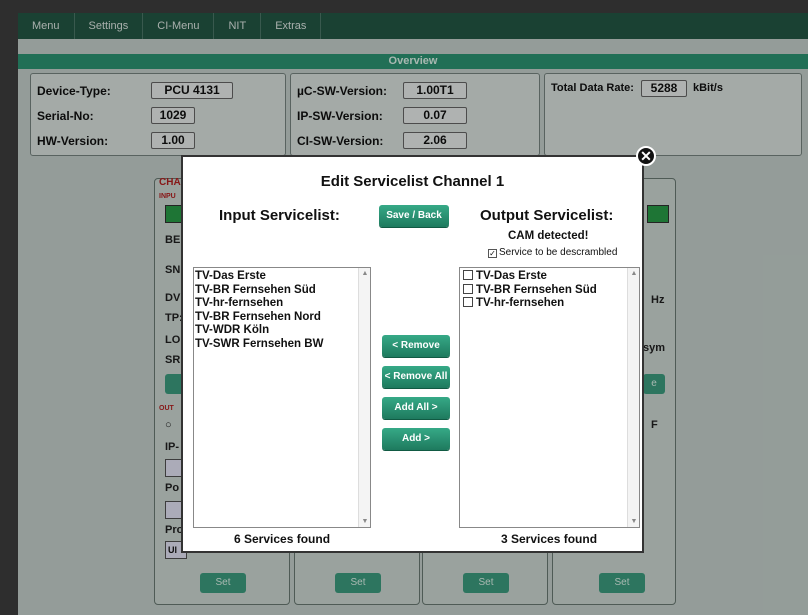 This screenshot has width=808, height=615. I want to click on uc-sw-version-value: 1.00T1, so click(435, 90).